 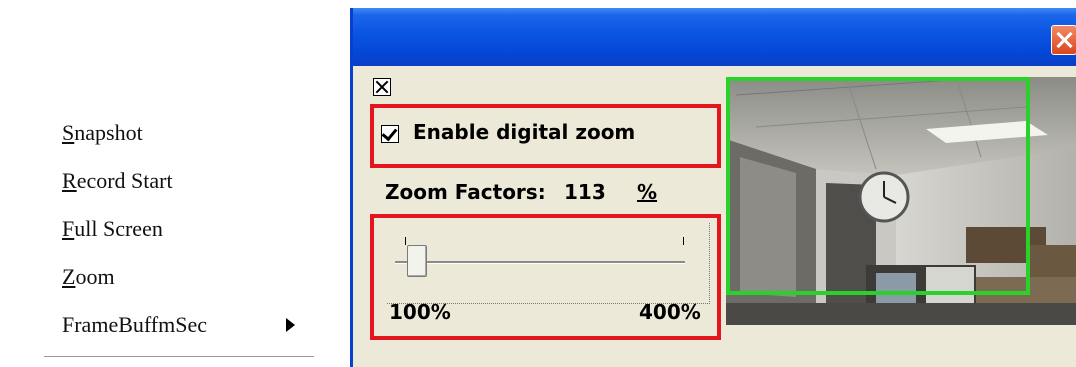 What do you see at coordinates (1063, 40) in the screenshot?
I see `window-close-button` at bounding box center [1063, 40].